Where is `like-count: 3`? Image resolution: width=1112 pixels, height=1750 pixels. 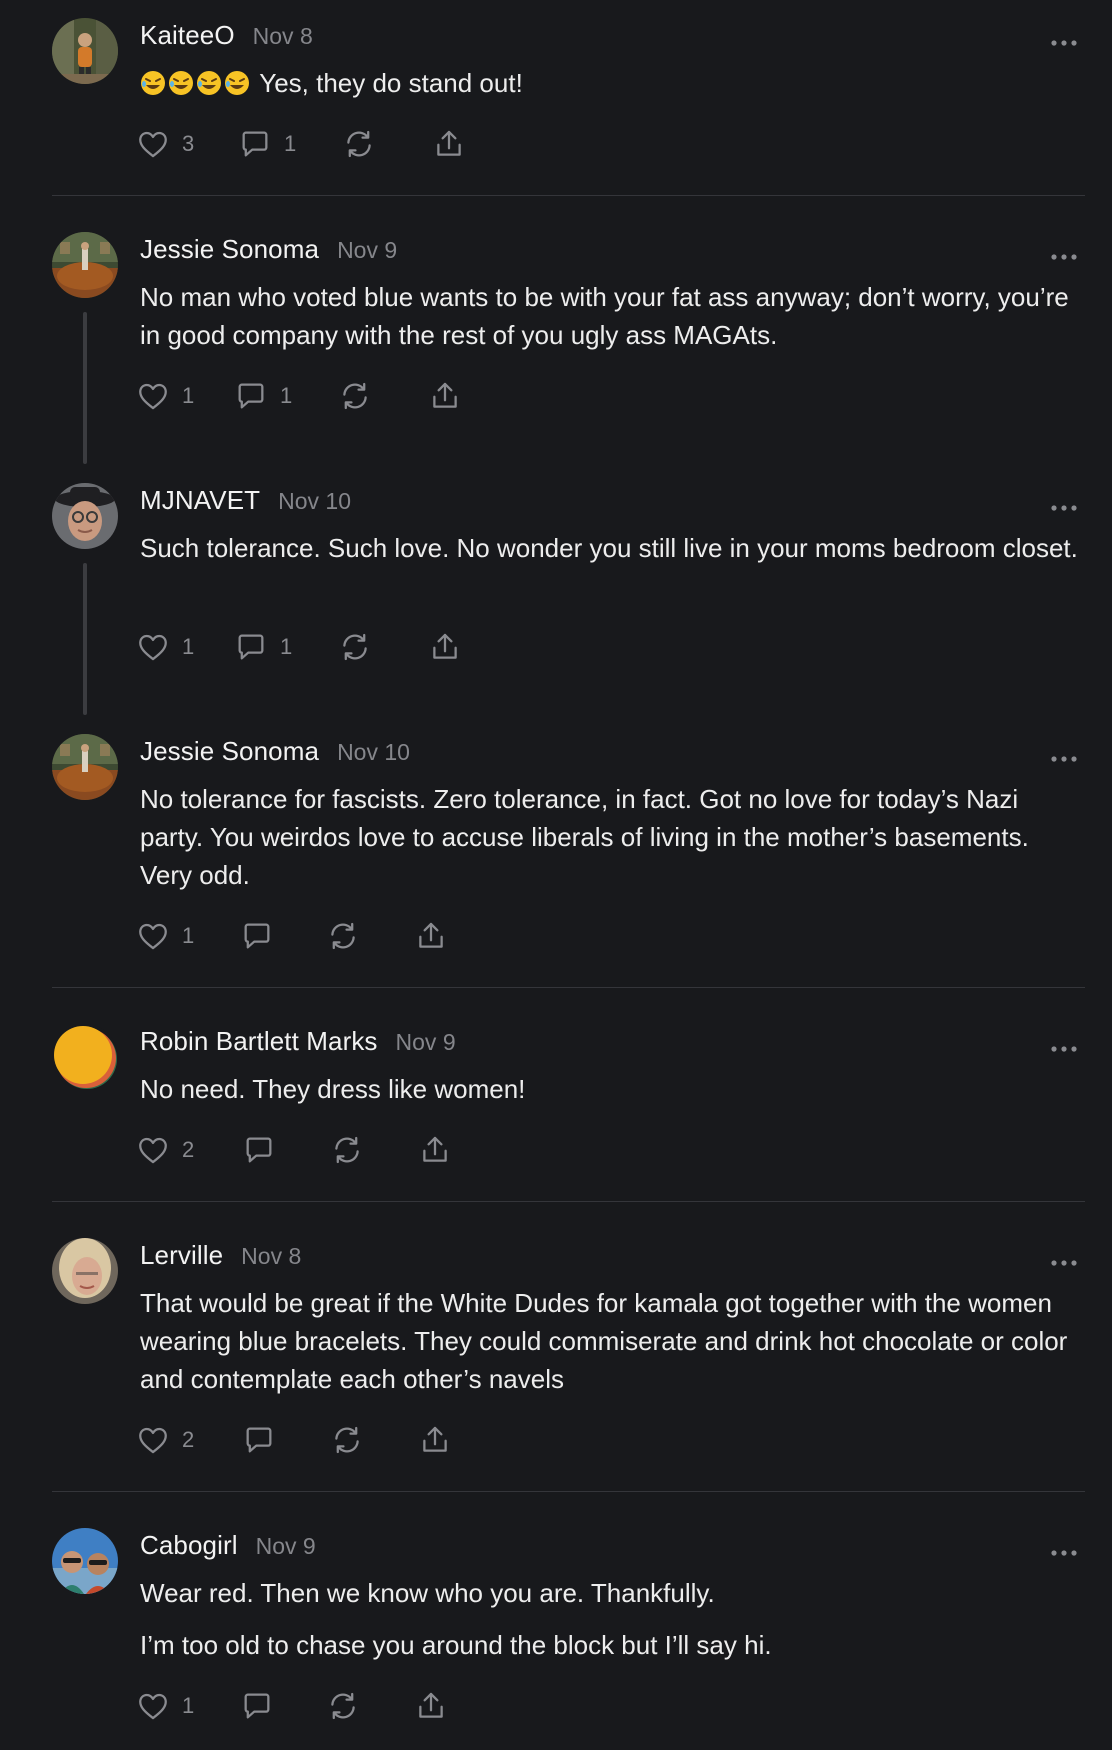
like-count: 3 is located at coordinates (188, 143).